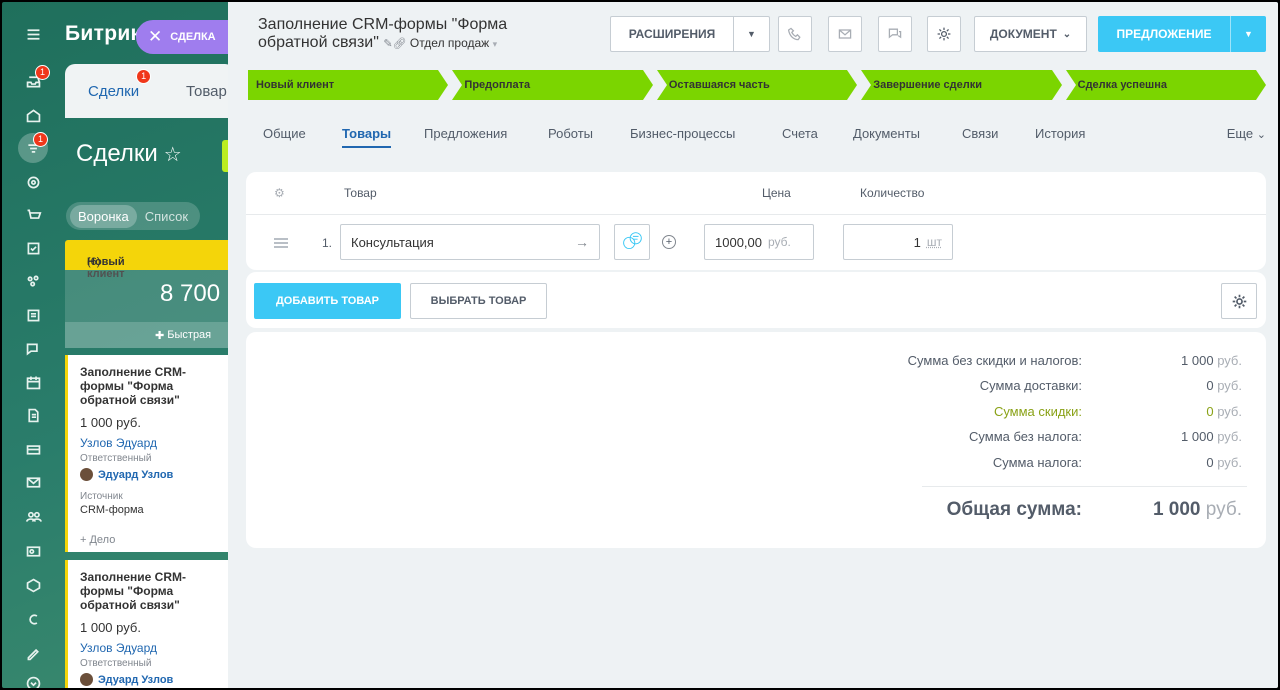 The width and height of the screenshot is (1280, 690). I want to click on filter-badge: 1, so click(40, 139).